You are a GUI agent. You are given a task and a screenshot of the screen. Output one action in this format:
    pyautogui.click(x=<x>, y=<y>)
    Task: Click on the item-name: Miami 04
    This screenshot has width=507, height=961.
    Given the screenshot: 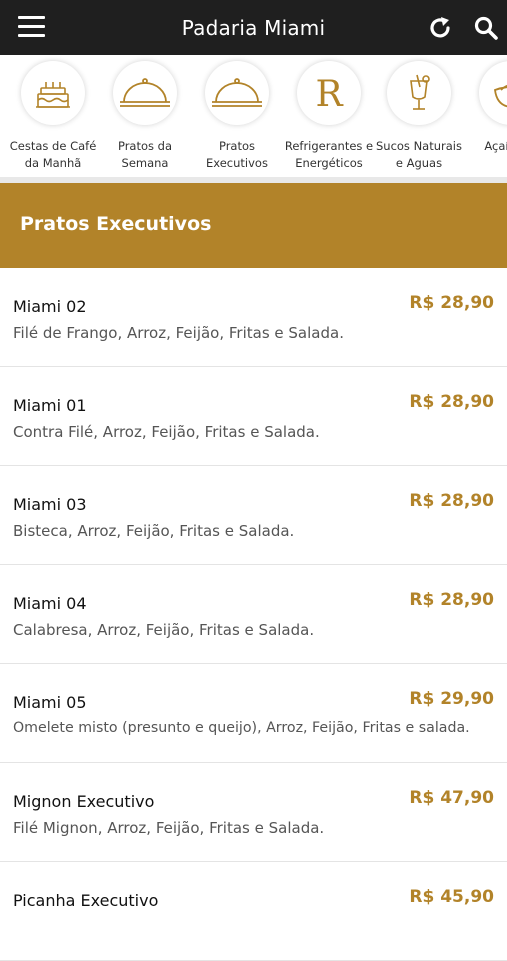 What is the action you would take?
    pyautogui.click(x=50, y=603)
    